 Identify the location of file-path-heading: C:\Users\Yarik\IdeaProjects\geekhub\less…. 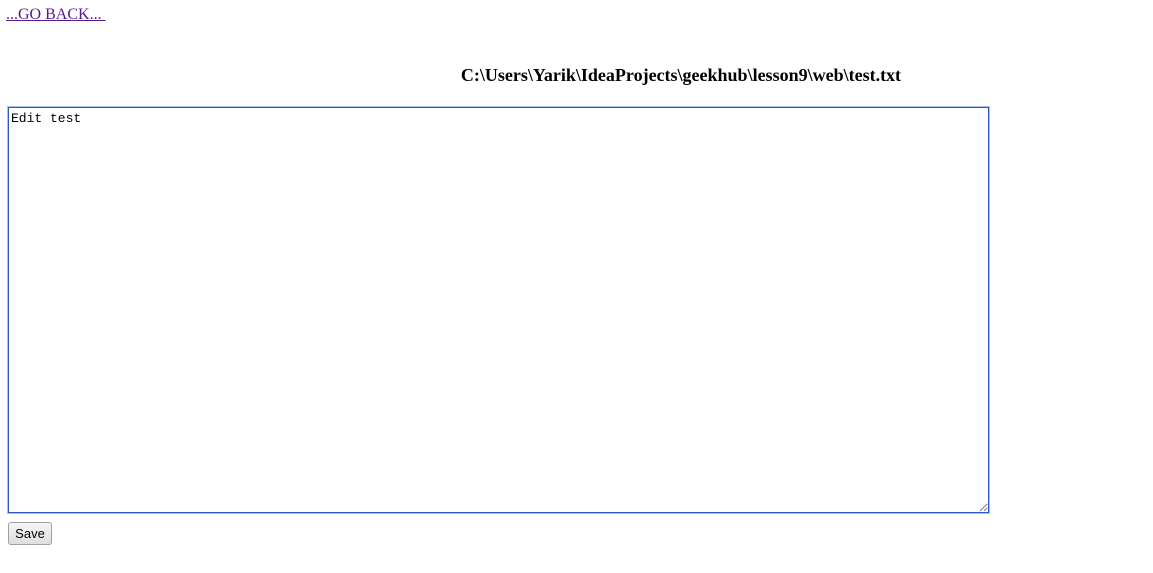
(681, 75).